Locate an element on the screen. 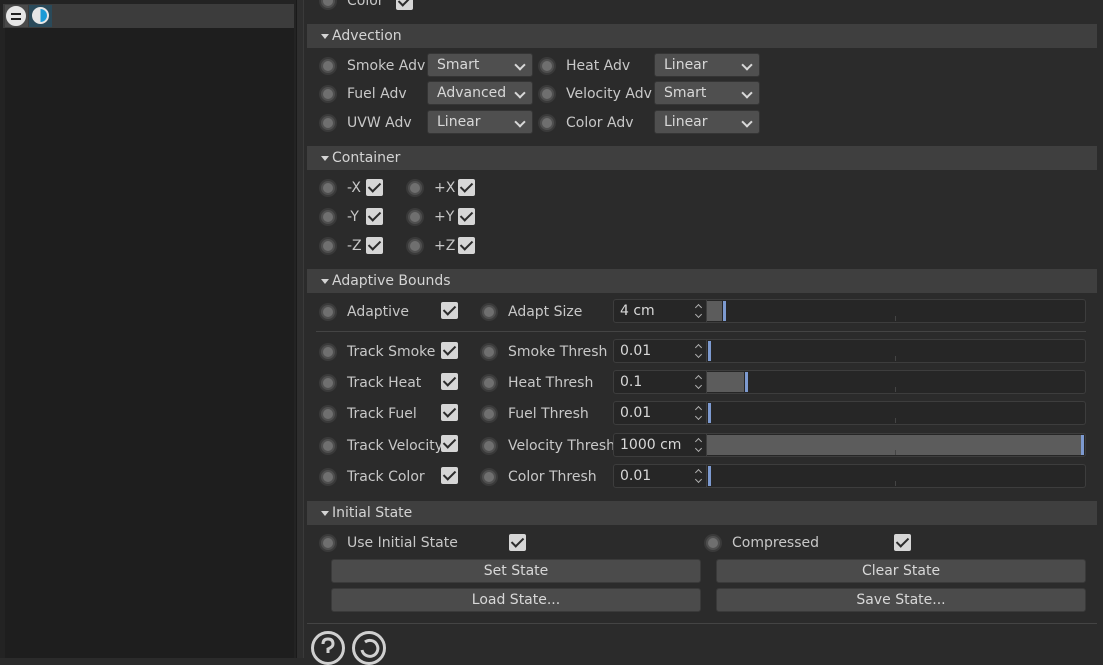 The width and height of the screenshot is (1103, 665). track-heat-keyframe-radio is located at coordinates (328, 383).